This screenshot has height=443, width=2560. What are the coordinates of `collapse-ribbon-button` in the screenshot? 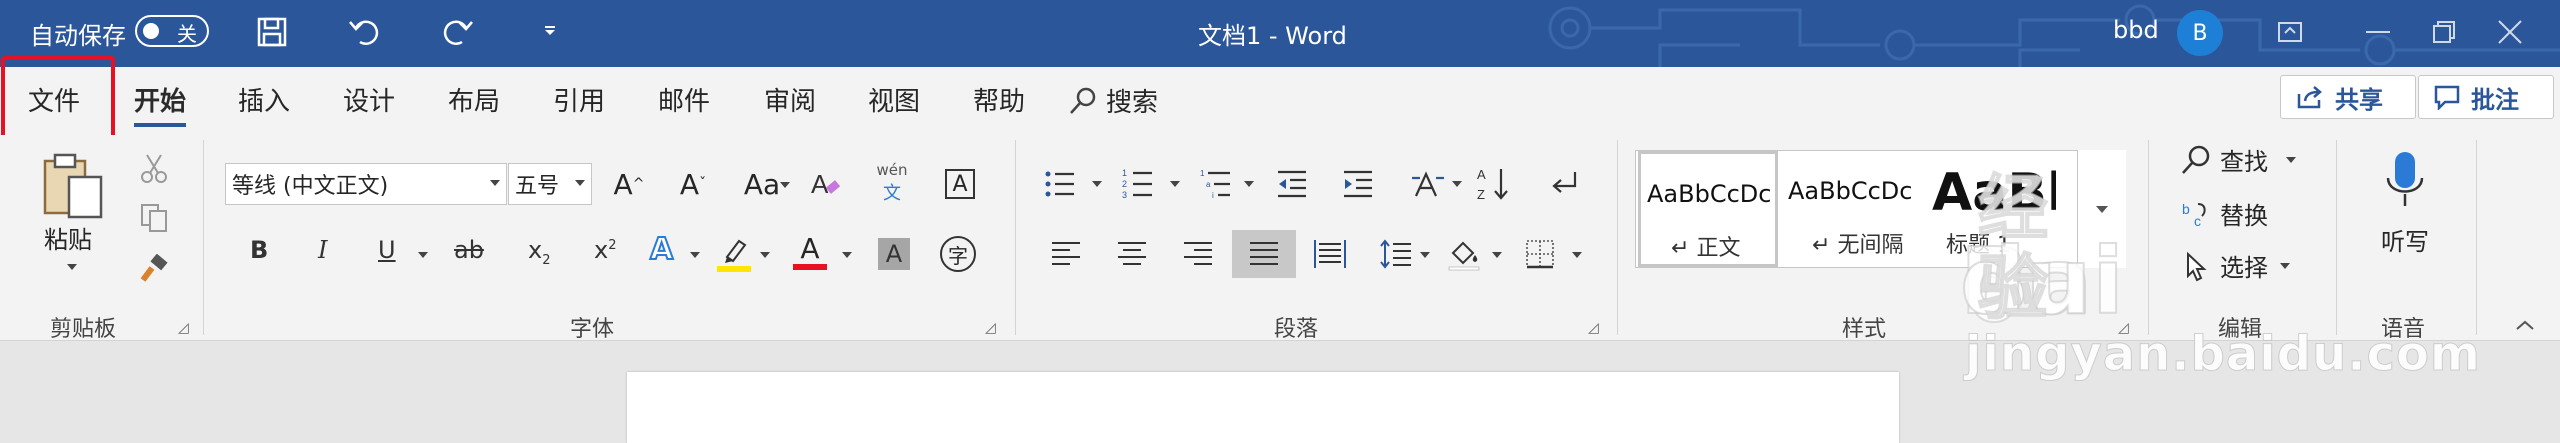 It's located at (2525, 325).